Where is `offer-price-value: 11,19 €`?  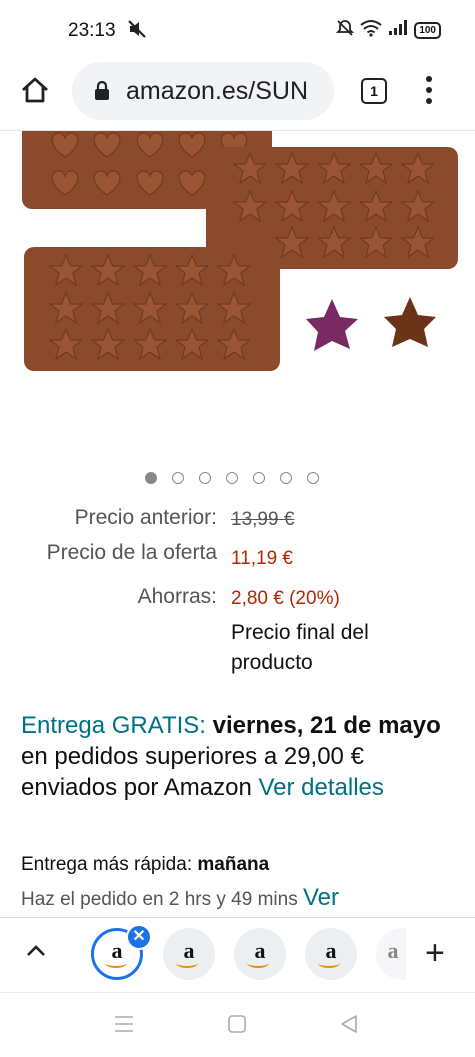
offer-price-value: 11,19 € is located at coordinates (262, 558).